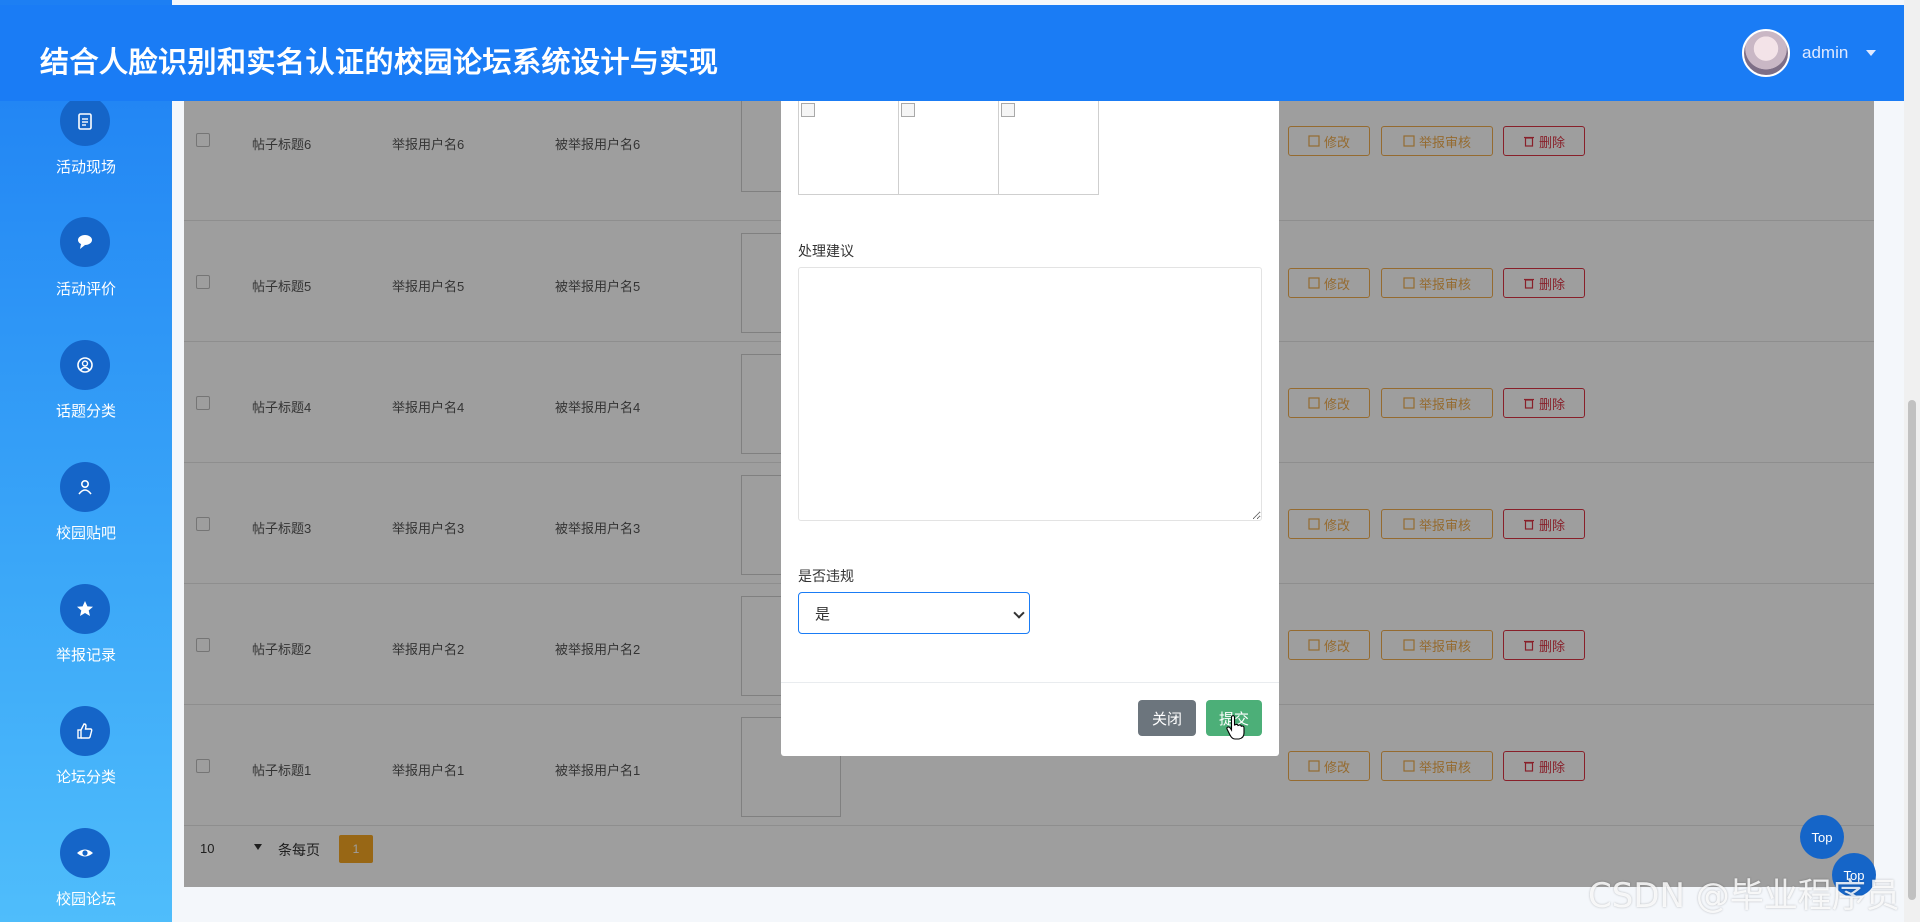  Describe the element at coordinates (85, 487) in the screenshot. I see `user-icon` at that location.